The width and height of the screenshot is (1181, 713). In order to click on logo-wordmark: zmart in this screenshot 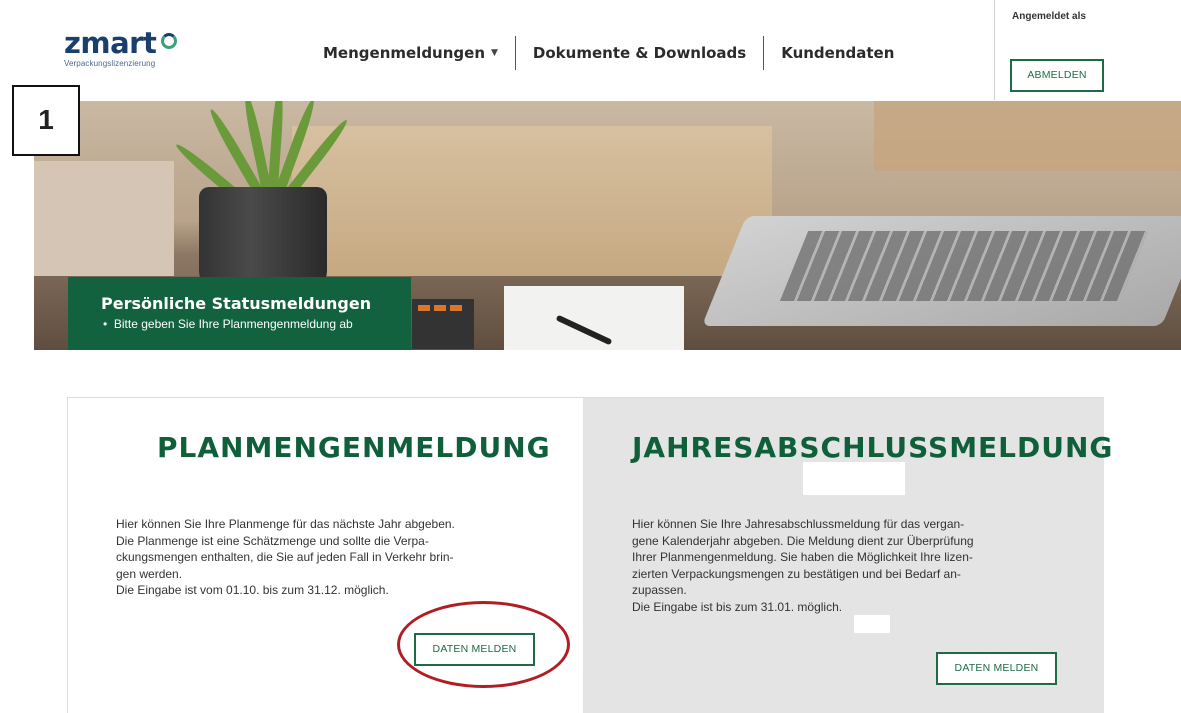, I will do `click(110, 43)`.